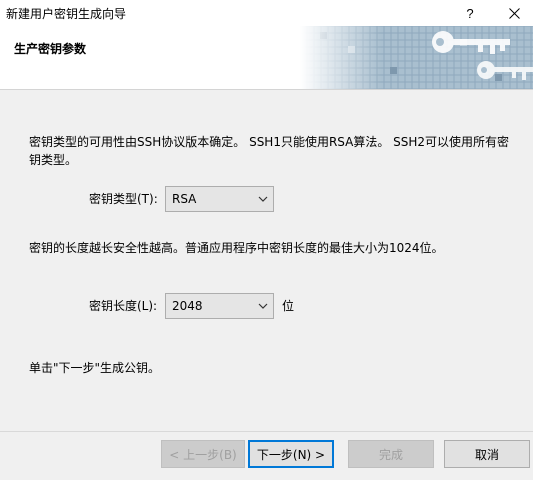 The height and width of the screenshot is (480, 533). What do you see at coordinates (266, 58) in the screenshot?
I see `wizard-header: 生产密钥参数` at bounding box center [266, 58].